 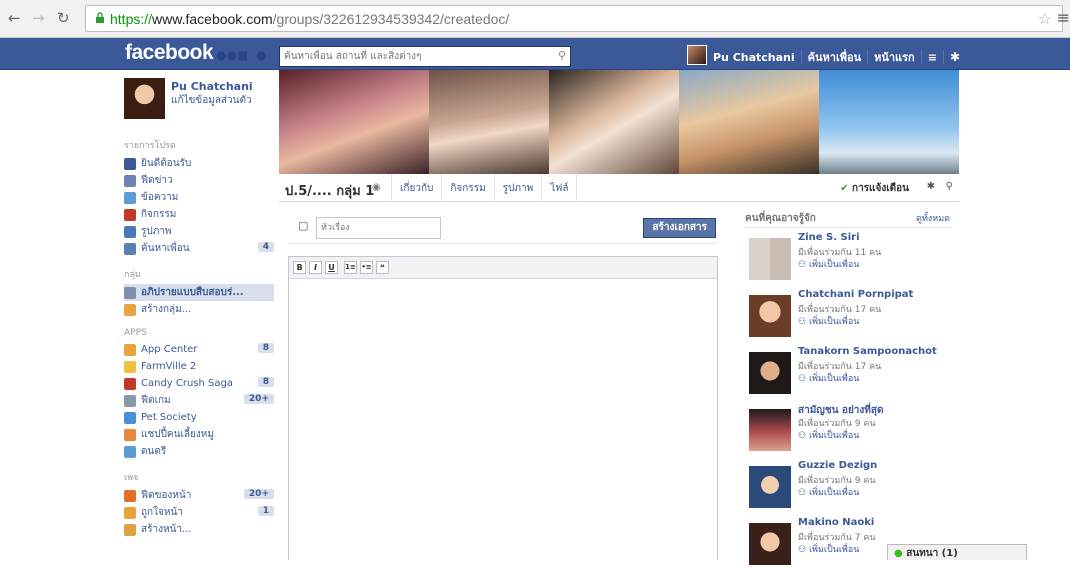 What do you see at coordinates (836, 522) in the screenshot?
I see `person-name-link: Makino Naoki` at bounding box center [836, 522].